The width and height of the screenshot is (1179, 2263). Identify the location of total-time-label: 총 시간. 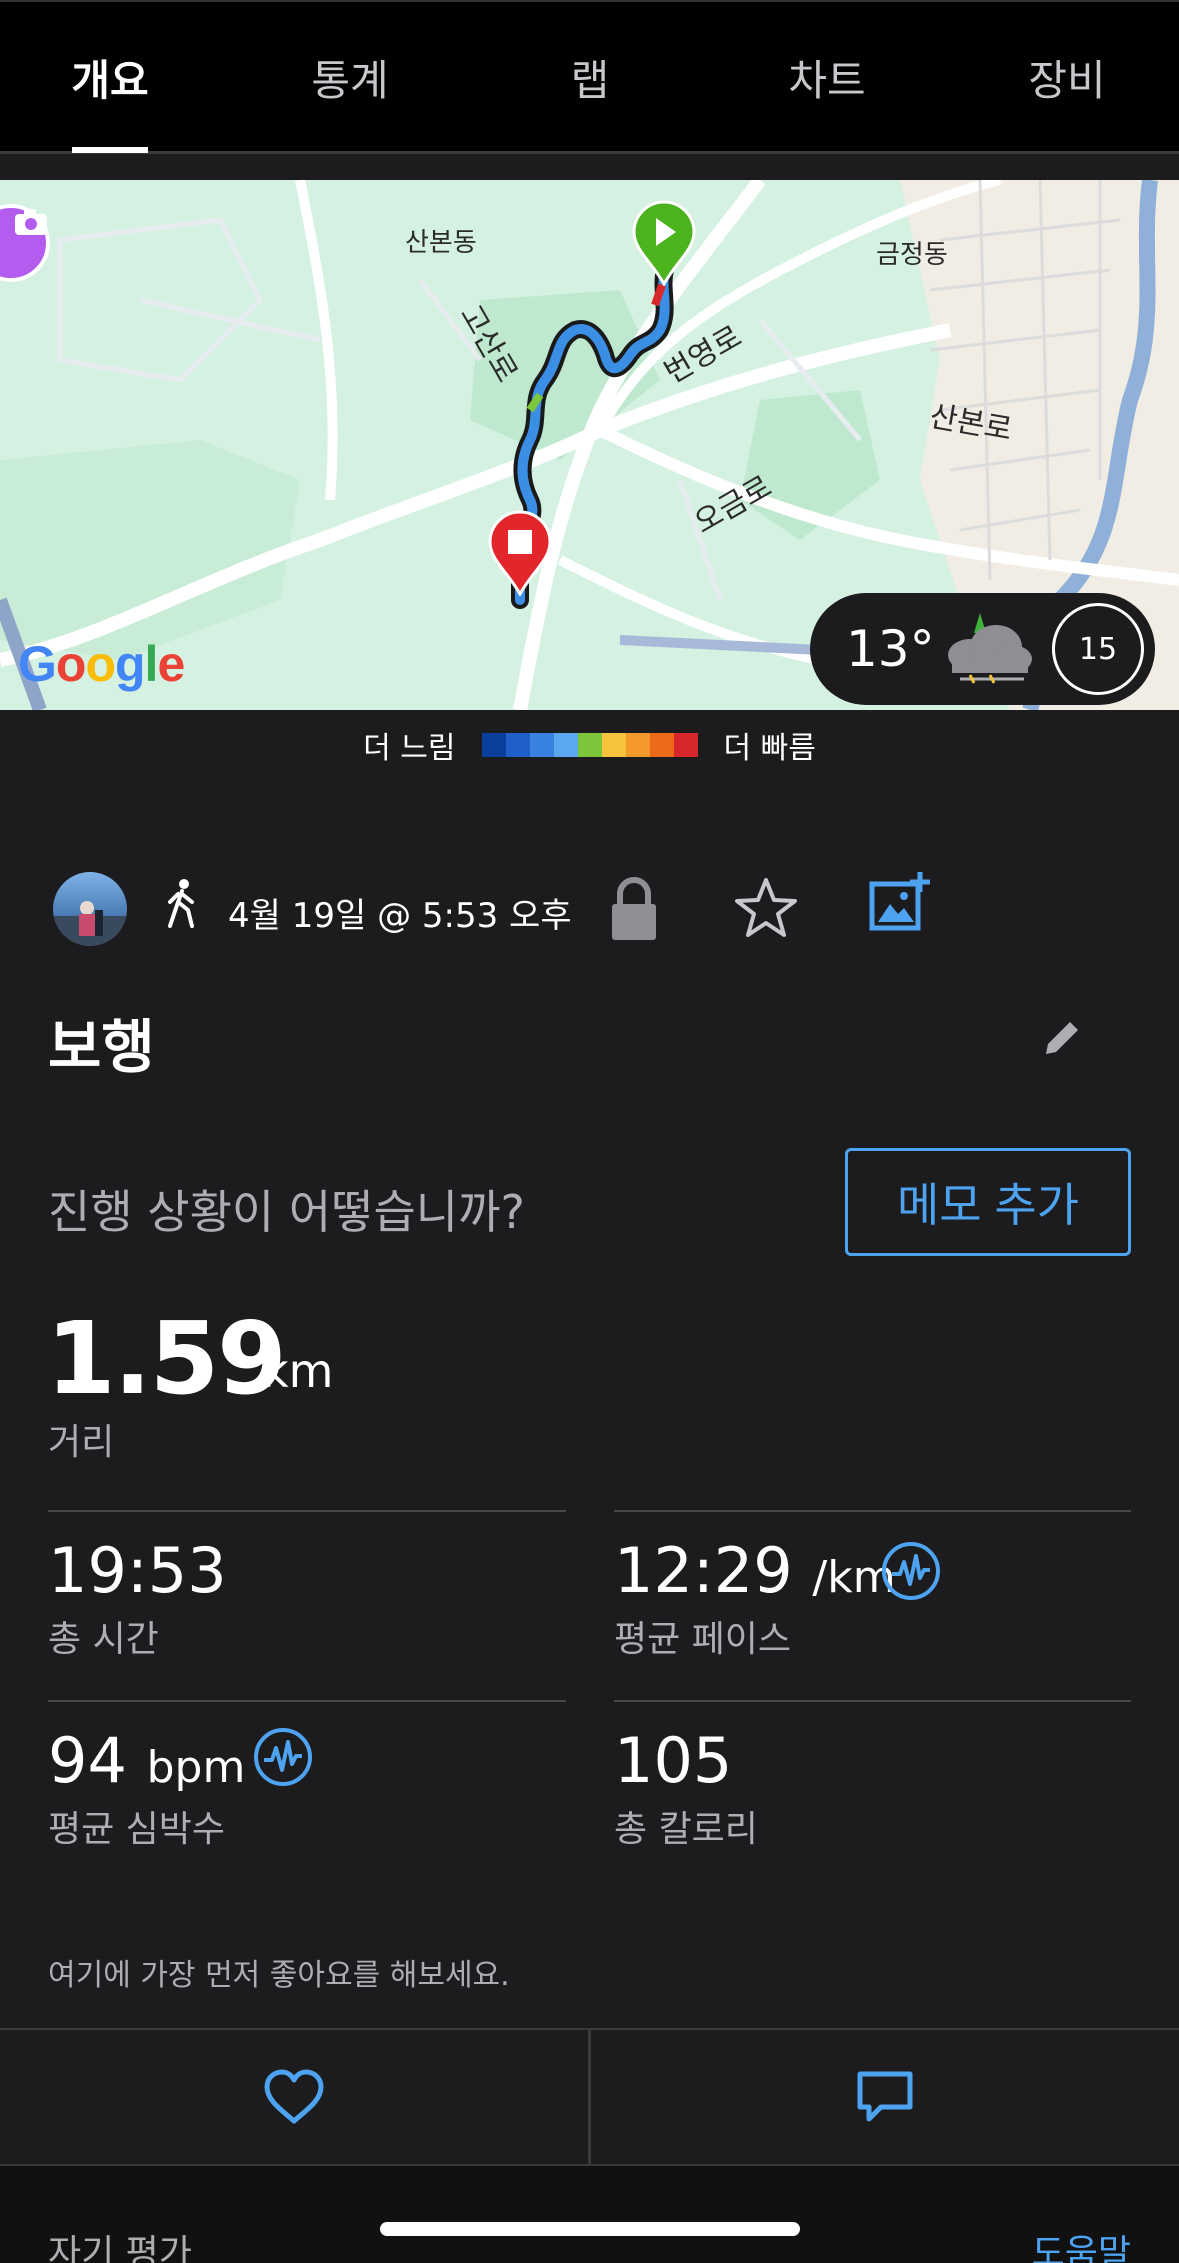
(103, 1639).